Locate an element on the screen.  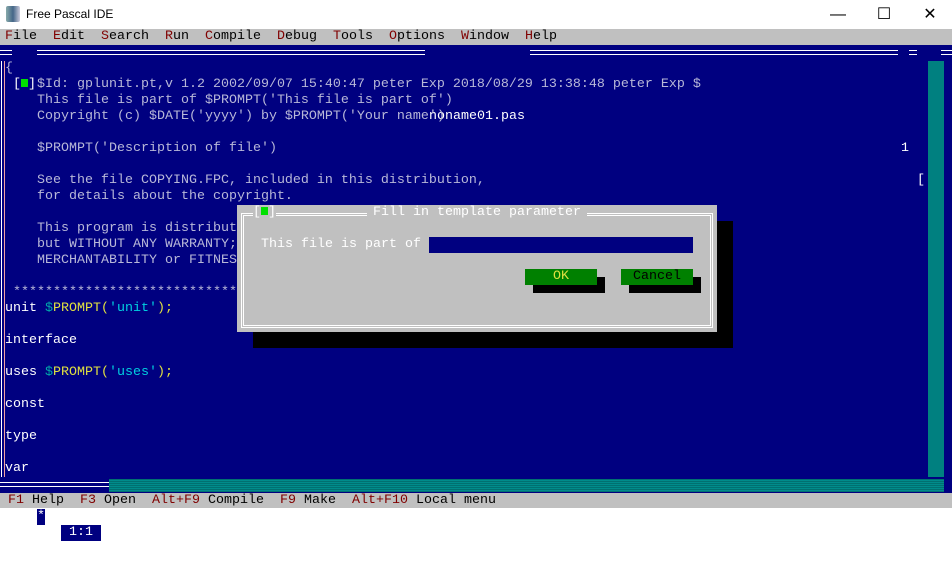
close-icon is located at coordinates (264, 211).